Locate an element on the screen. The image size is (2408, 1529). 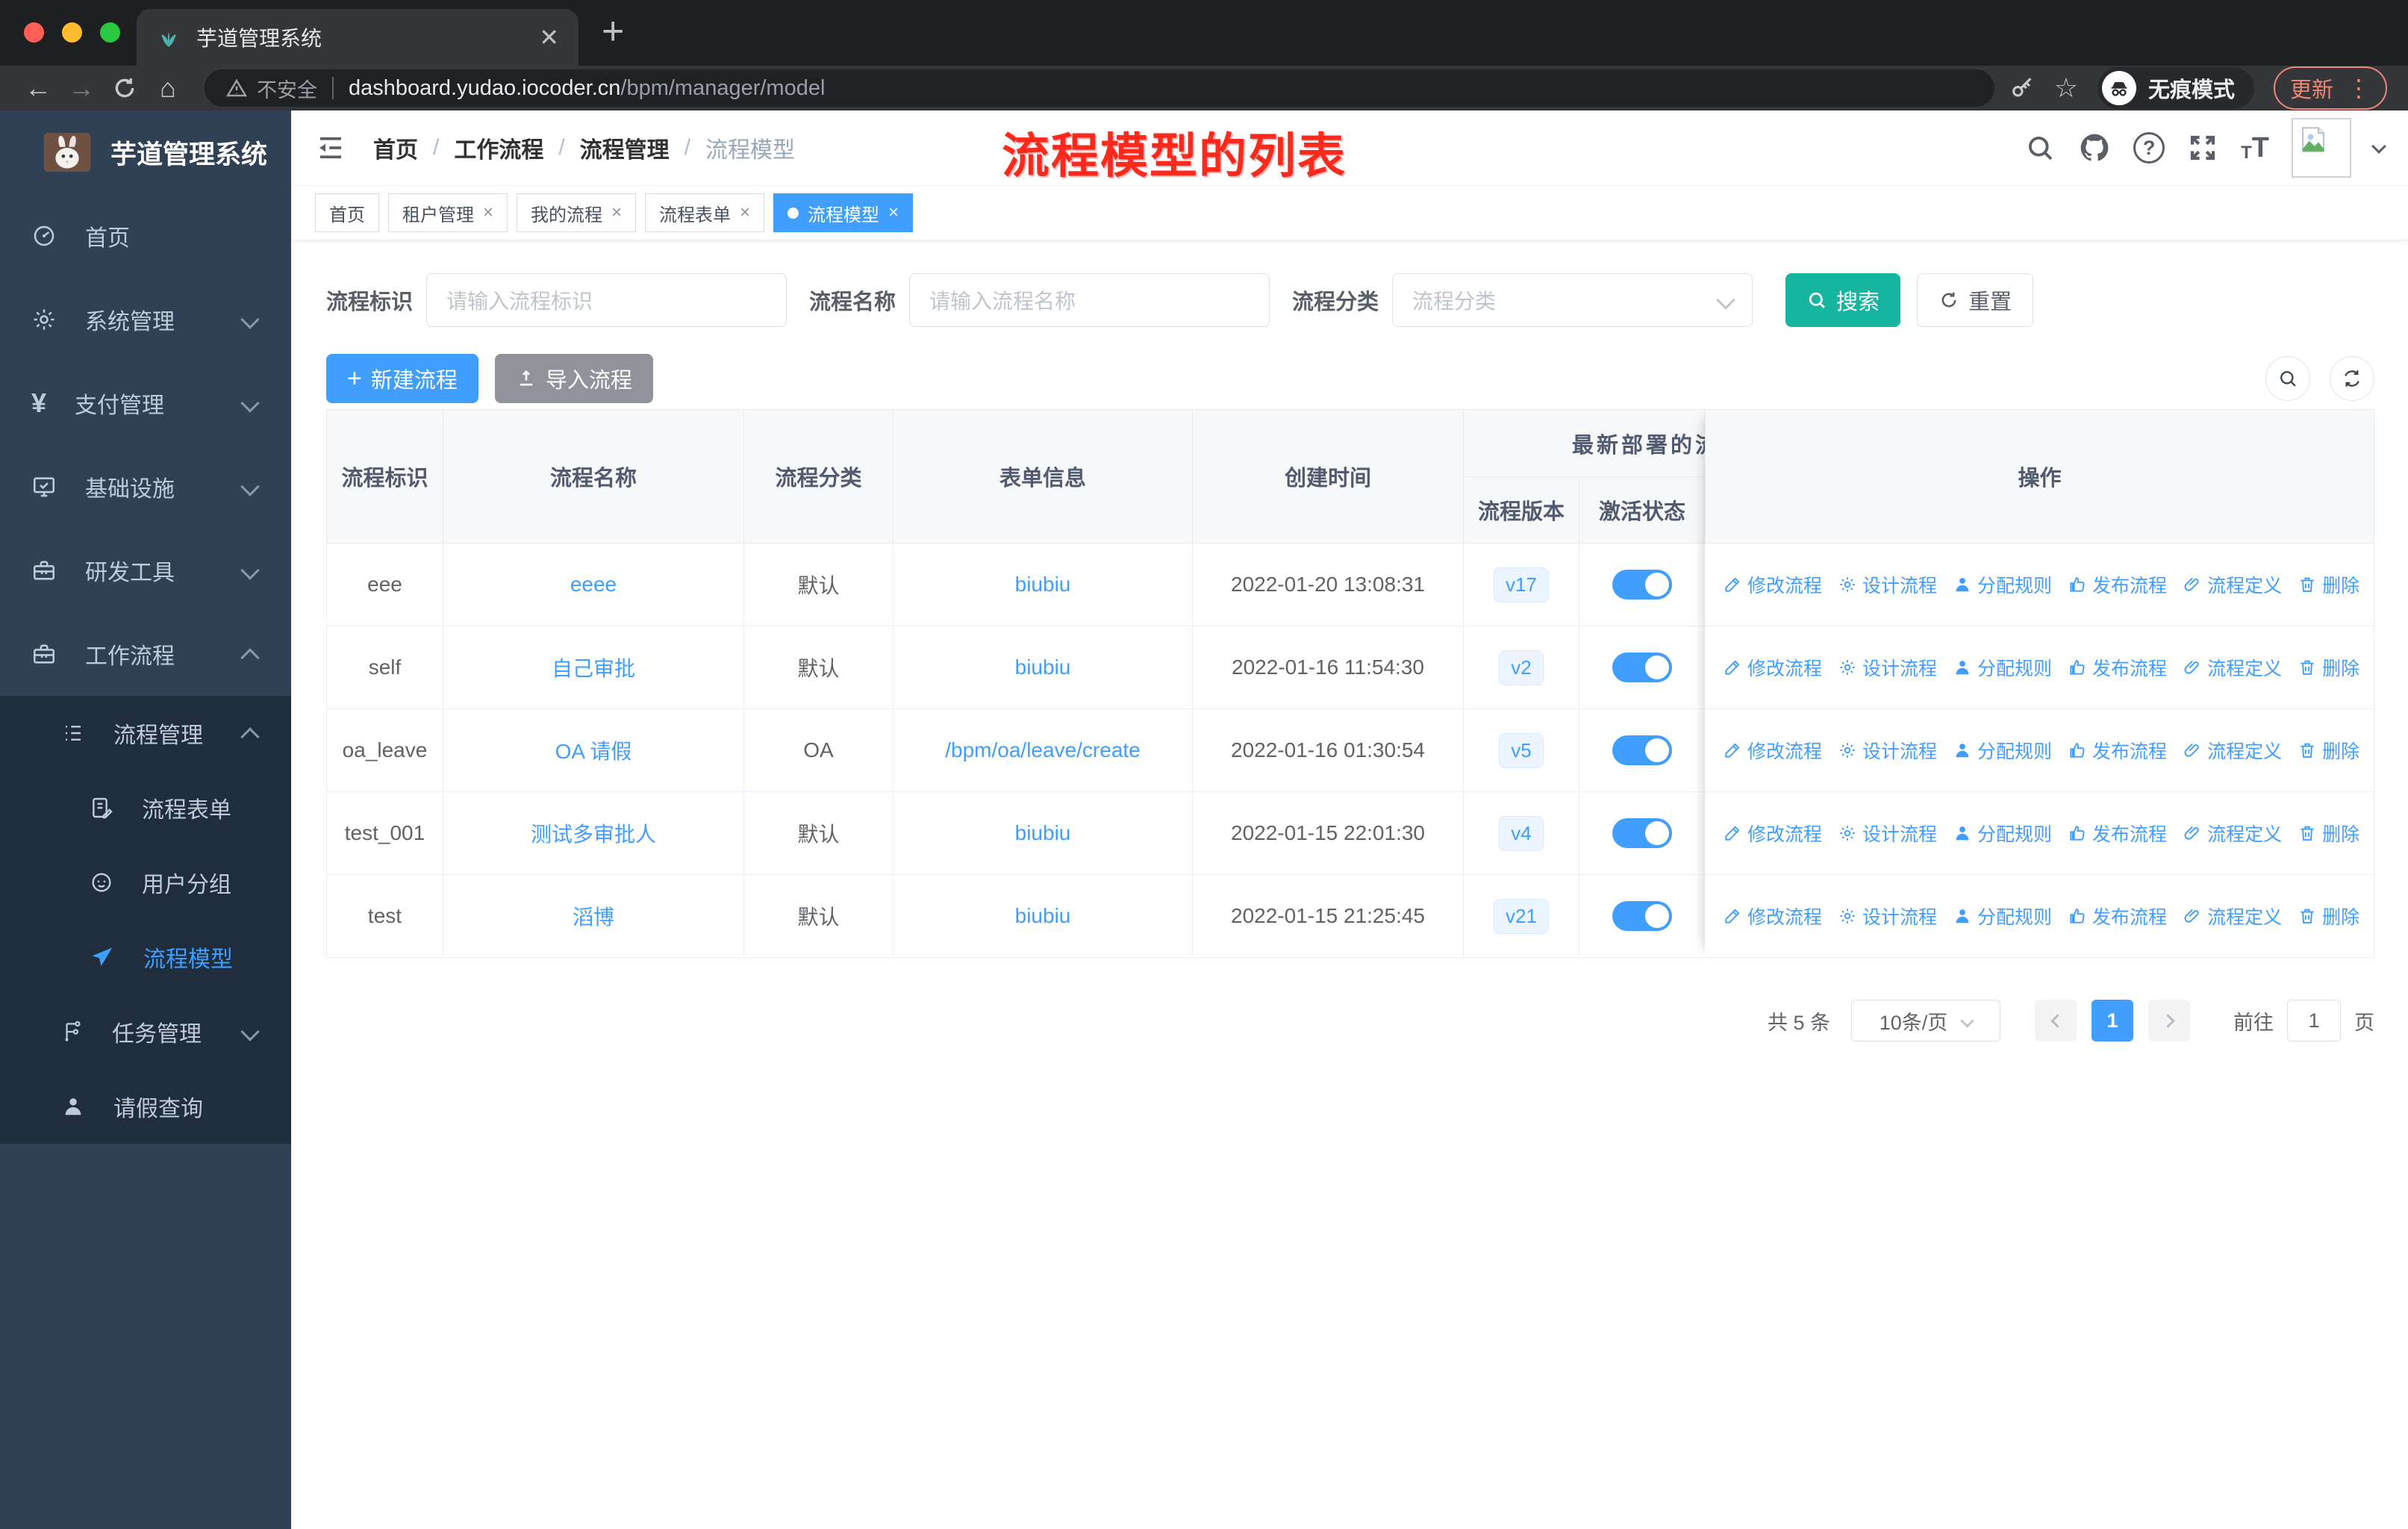
refresh-table-button is located at coordinates (2352, 379).